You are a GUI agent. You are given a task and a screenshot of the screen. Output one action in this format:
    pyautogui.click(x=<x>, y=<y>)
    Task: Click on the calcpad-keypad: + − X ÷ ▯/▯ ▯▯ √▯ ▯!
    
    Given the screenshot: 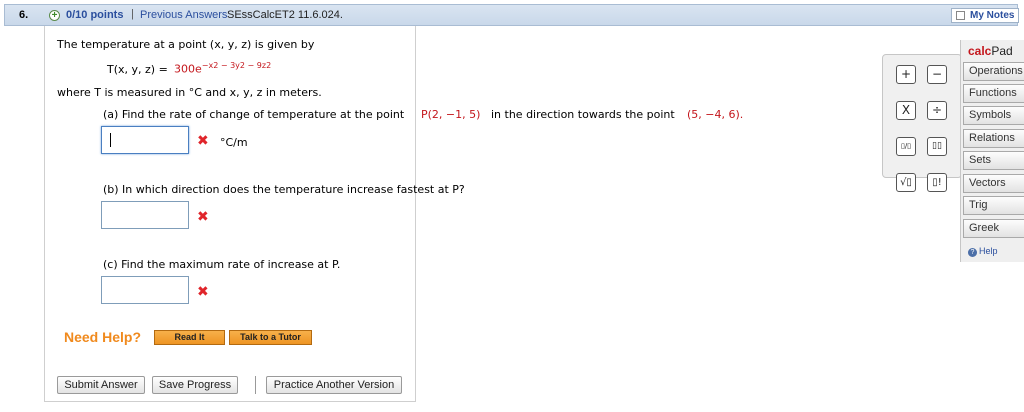 What is the action you would take?
    pyautogui.click(x=922, y=123)
    